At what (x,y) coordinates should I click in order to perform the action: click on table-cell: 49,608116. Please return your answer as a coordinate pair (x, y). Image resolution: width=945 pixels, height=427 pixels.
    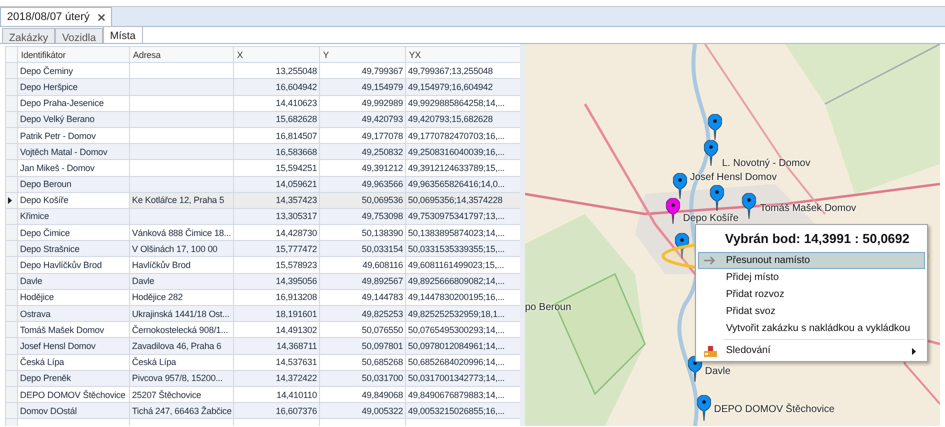
    Looking at the image, I should click on (363, 265).